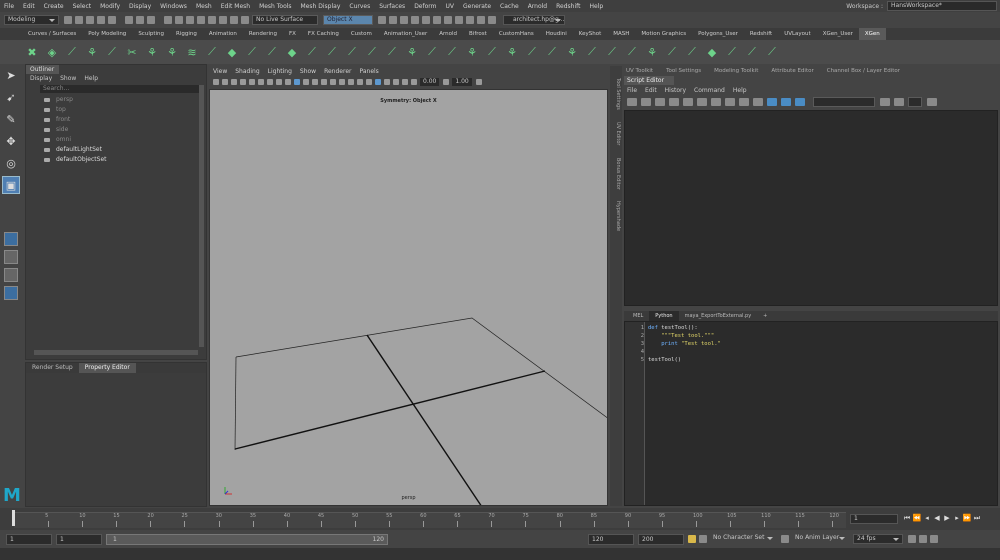  Describe the element at coordinates (516, 34) in the screenshot. I see `shelf-tab-customhans: CustomHans` at that location.